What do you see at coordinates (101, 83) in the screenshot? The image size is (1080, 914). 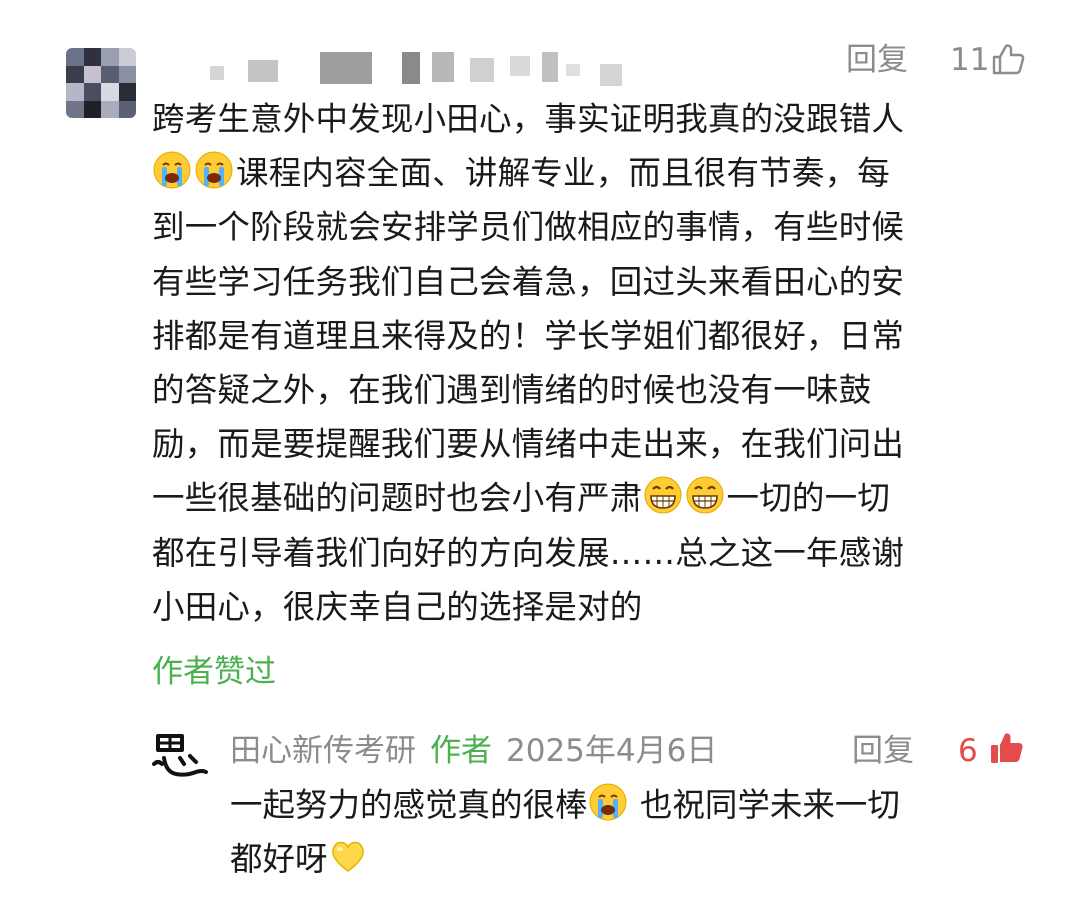 I see `commenter-avatar` at bounding box center [101, 83].